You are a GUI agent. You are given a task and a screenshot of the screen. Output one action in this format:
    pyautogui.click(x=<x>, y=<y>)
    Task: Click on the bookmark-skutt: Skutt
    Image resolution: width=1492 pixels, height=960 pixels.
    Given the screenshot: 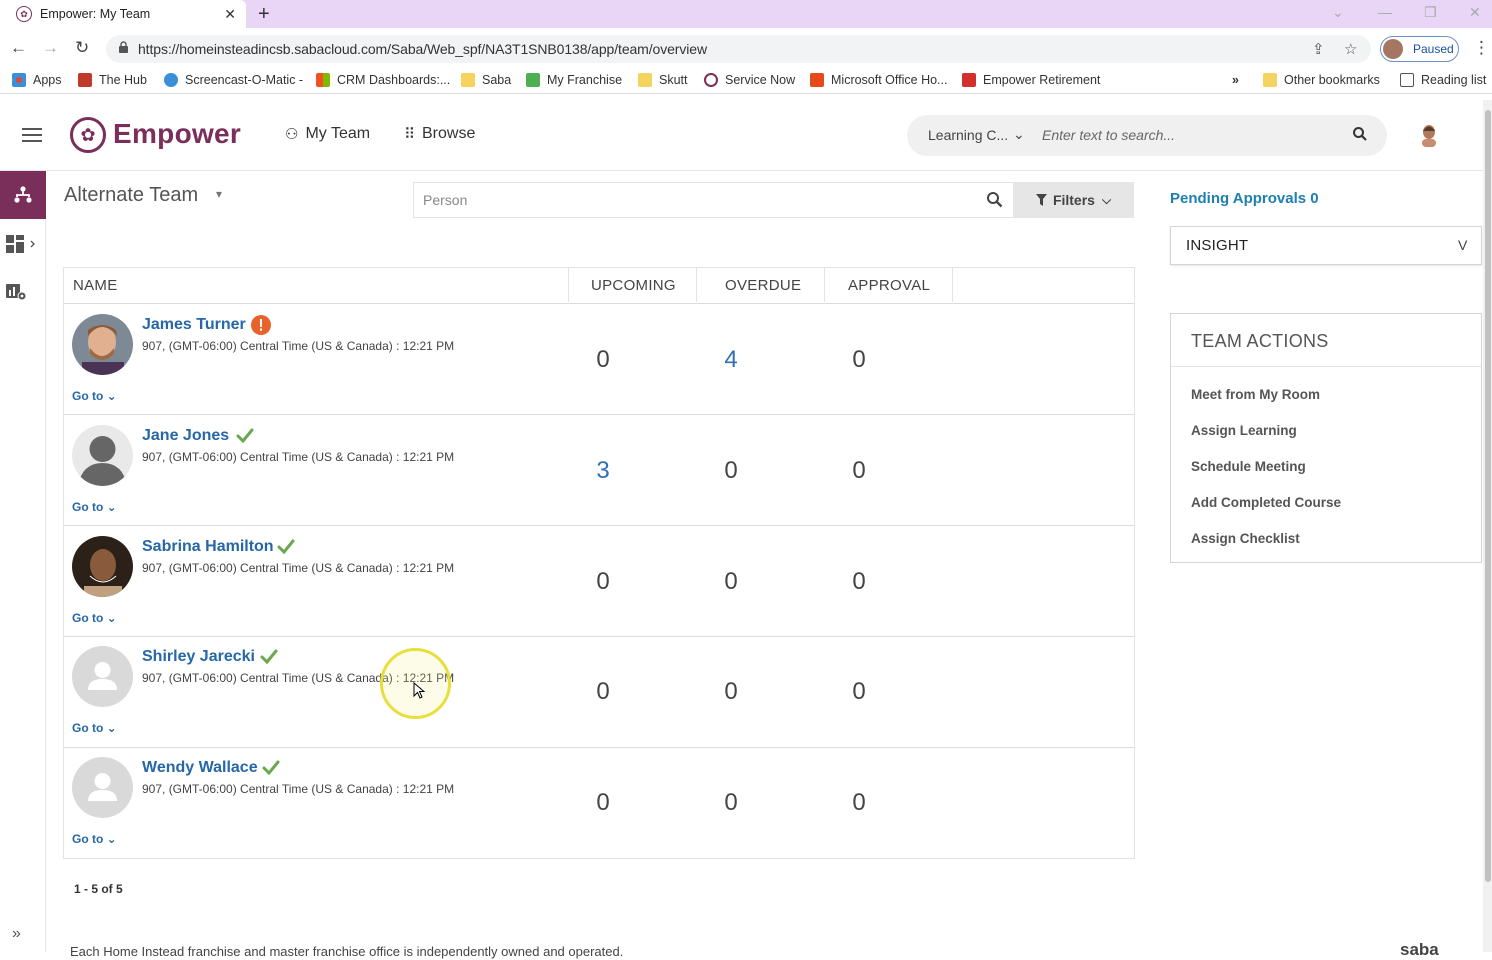 What is the action you would take?
    pyautogui.click(x=663, y=80)
    